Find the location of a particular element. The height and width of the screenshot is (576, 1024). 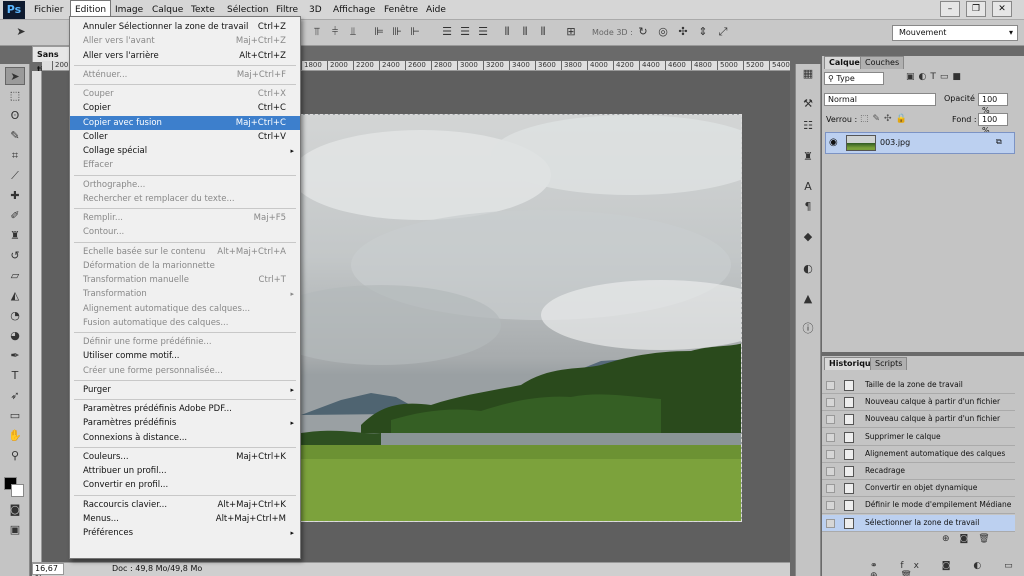

menu-fenetre: Fenêtre is located at coordinates (401, 10).